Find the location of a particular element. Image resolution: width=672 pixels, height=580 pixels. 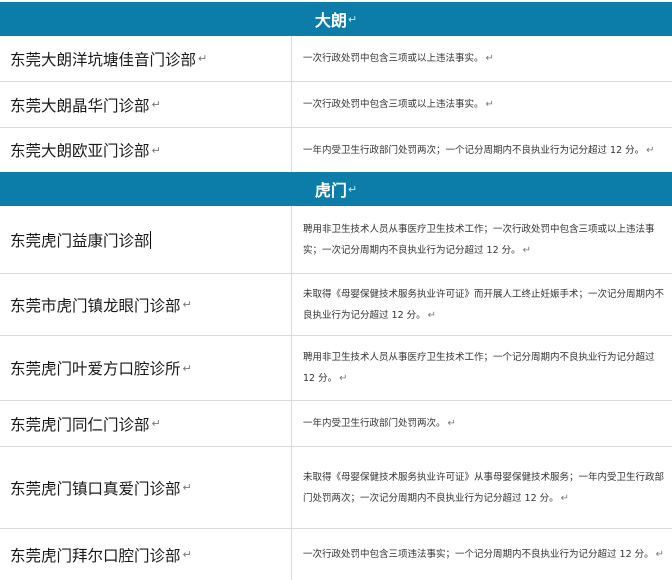

section-header-dalang: 大朗 ↵ is located at coordinates (336, 19).